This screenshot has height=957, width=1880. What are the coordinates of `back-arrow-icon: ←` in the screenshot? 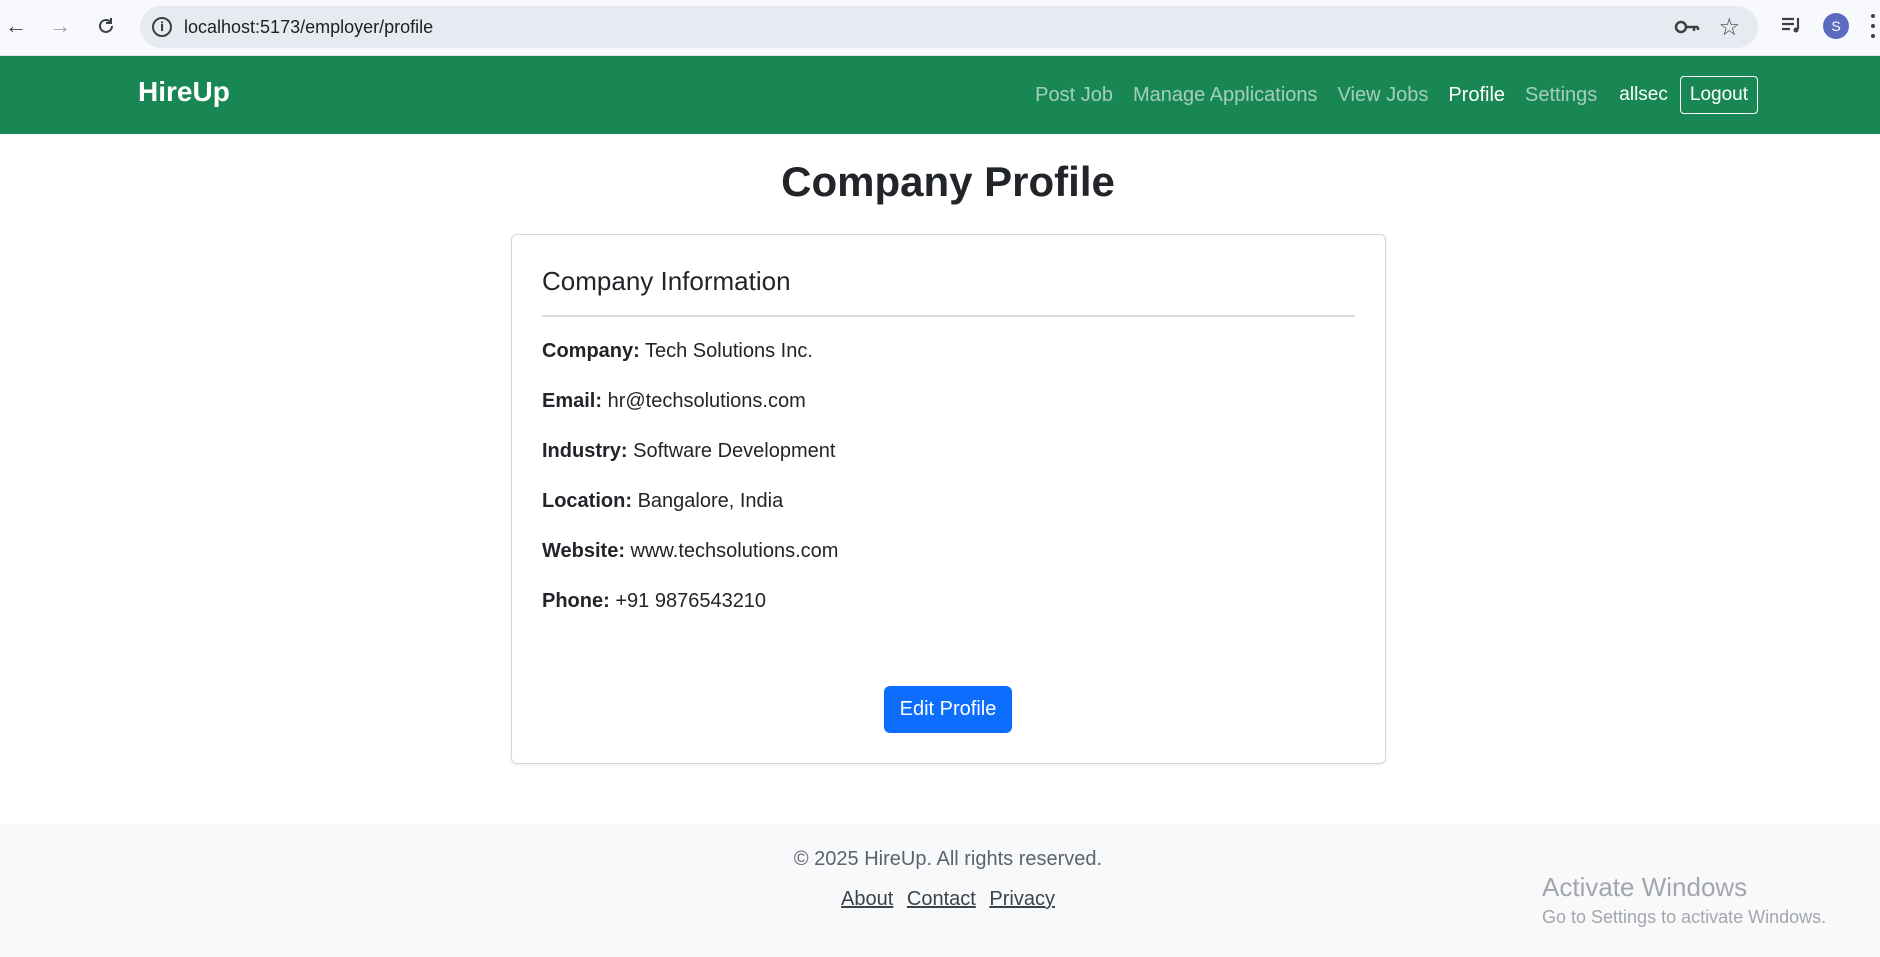 It's located at (16, 26).